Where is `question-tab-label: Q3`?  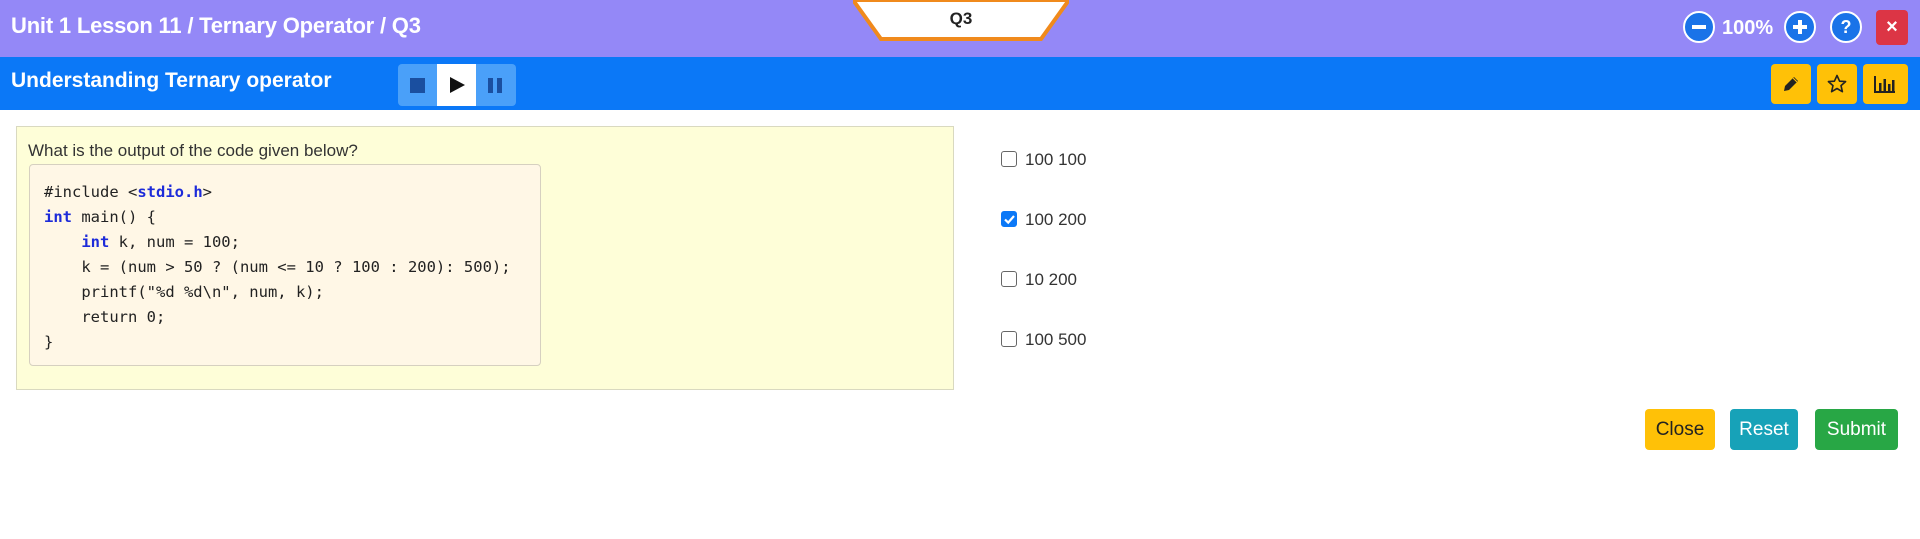 question-tab-label: Q3 is located at coordinates (961, 18).